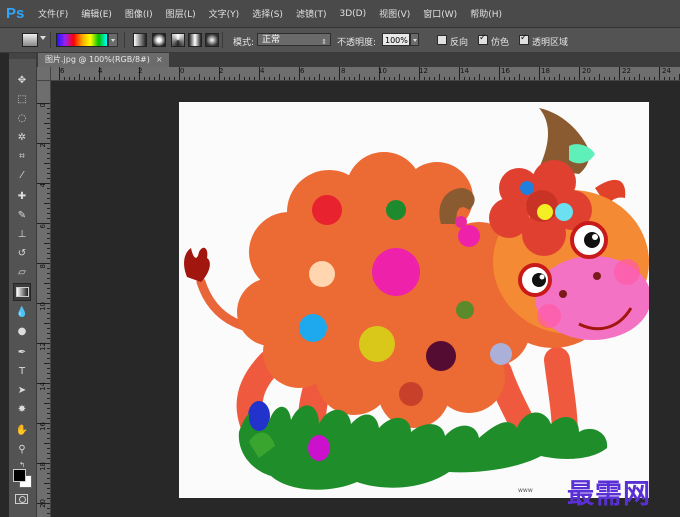  I want to click on document-tab-bar: 图片.jpg @ 100%(RGB/8#) ×, so click(358, 60).